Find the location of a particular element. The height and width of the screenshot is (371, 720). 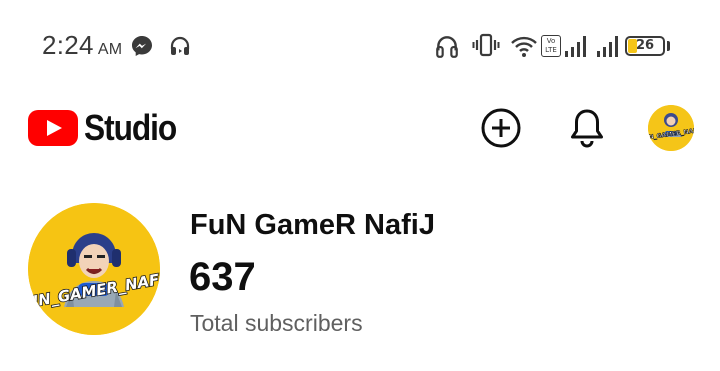

account-avatar: FUN_GAMER_NAFIJ is located at coordinates (671, 128).